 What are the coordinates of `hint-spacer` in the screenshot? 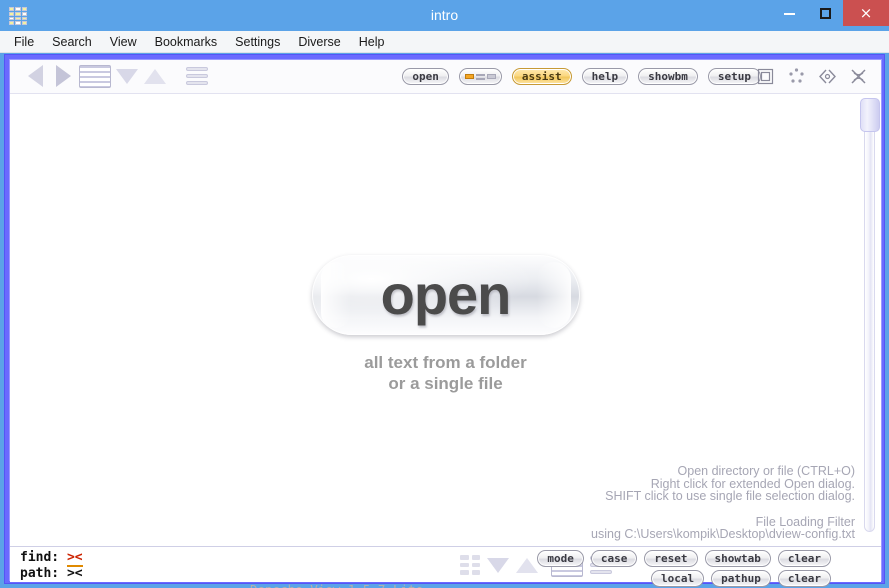 It's located at (723, 509).